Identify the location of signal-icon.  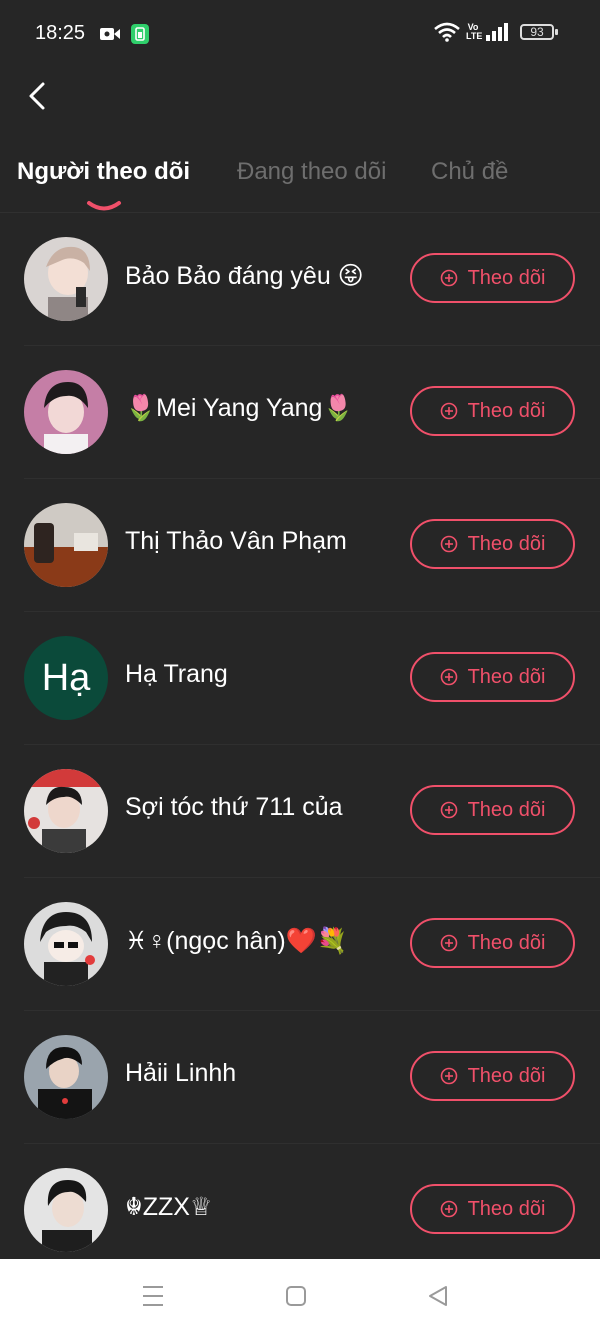
(497, 32).